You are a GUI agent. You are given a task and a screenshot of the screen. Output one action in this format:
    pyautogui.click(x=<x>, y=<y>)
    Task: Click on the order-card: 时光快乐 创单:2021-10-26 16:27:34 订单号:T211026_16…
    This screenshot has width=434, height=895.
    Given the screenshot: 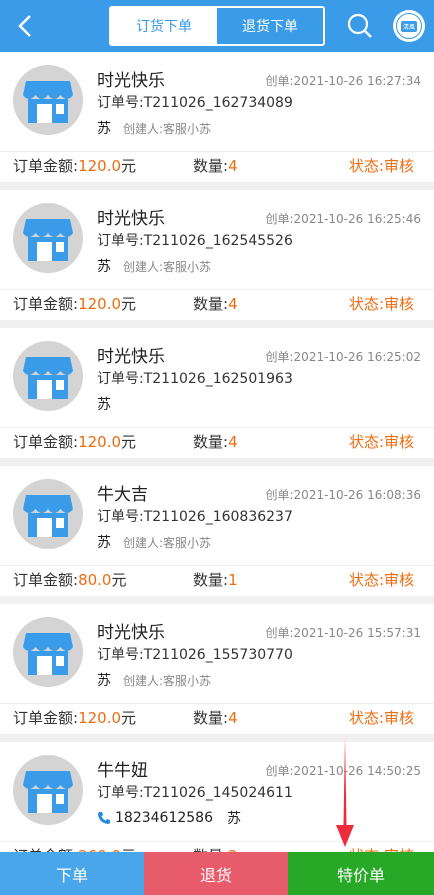 What is the action you would take?
    pyautogui.click(x=217, y=117)
    